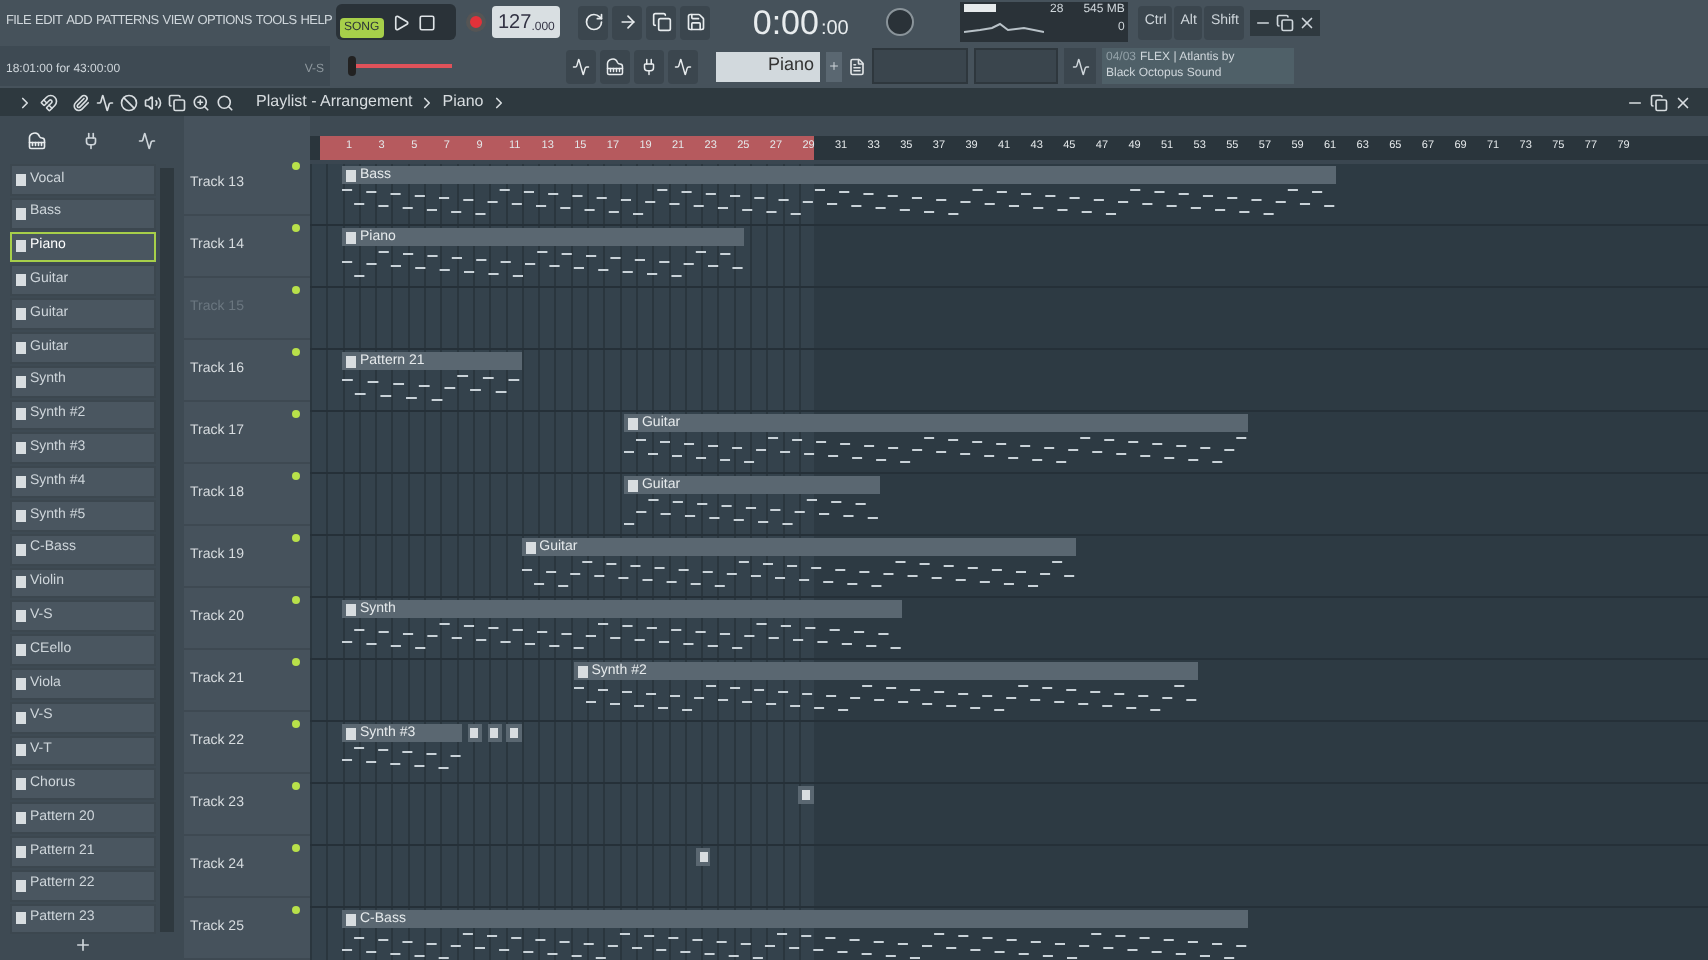 This screenshot has height=960, width=1708. What do you see at coordinates (768, 66) in the screenshot?
I see `pattern-selector: Piano` at bounding box center [768, 66].